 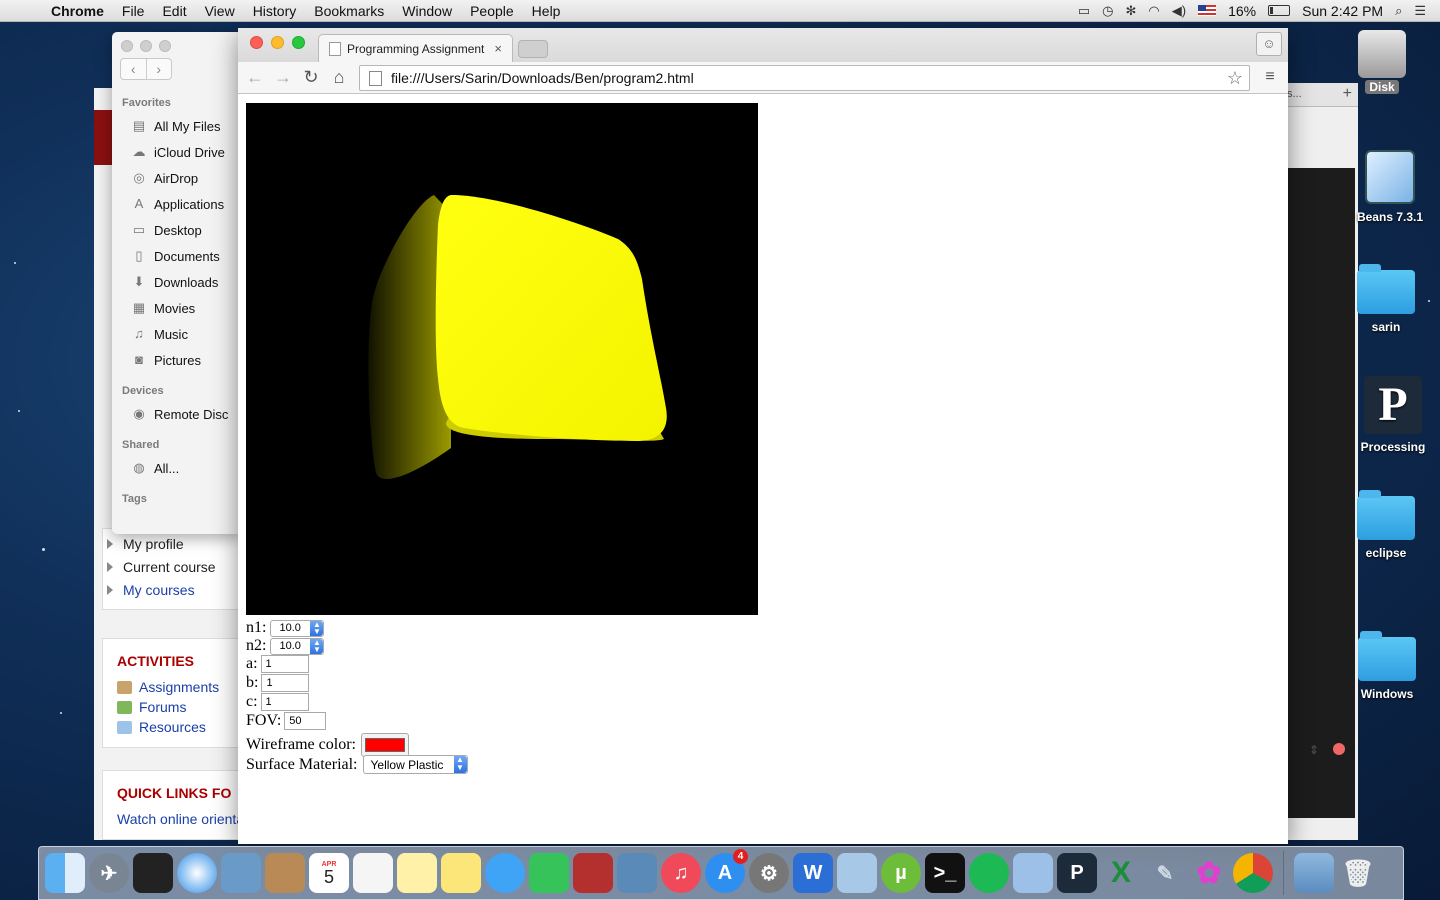 I want to click on dock-appstore-icon: A4, so click(x=726, y=871).